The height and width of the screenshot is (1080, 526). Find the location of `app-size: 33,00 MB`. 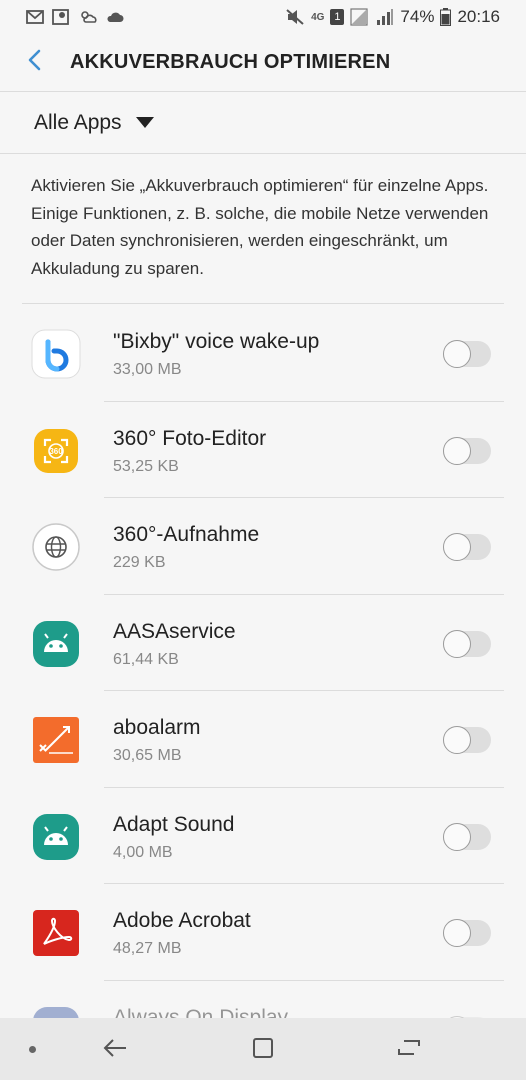

app-size: 33,00 MB is located at coordinates (147, 369).